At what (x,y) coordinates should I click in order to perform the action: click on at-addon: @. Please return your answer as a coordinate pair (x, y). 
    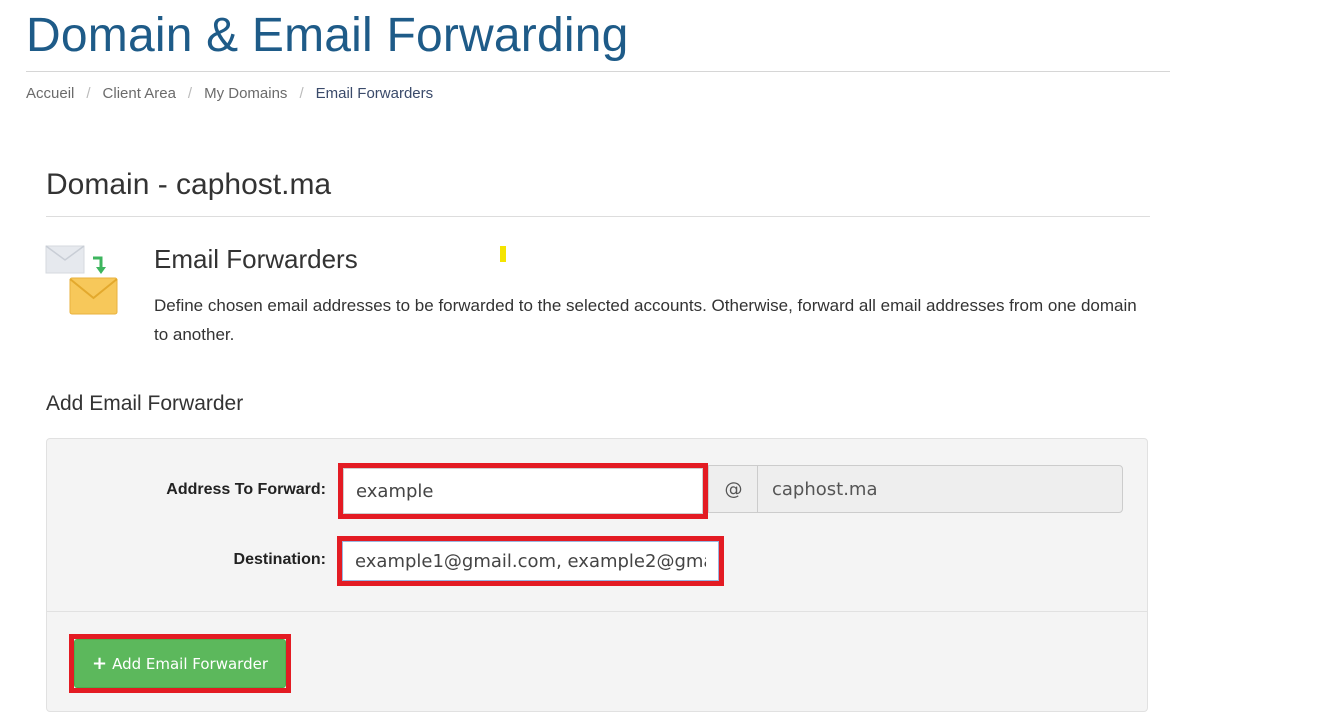
    Looking at the image, I should click on (733, 489).